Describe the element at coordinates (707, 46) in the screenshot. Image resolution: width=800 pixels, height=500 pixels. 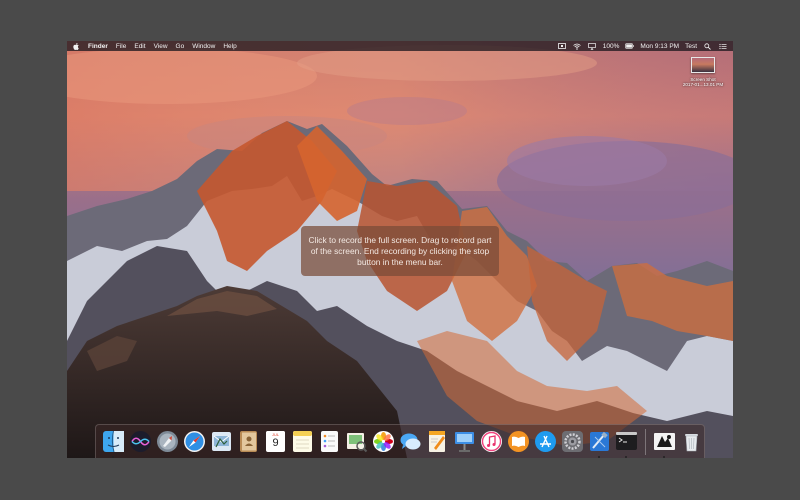
I see `spotlight-search-icon` at that location.